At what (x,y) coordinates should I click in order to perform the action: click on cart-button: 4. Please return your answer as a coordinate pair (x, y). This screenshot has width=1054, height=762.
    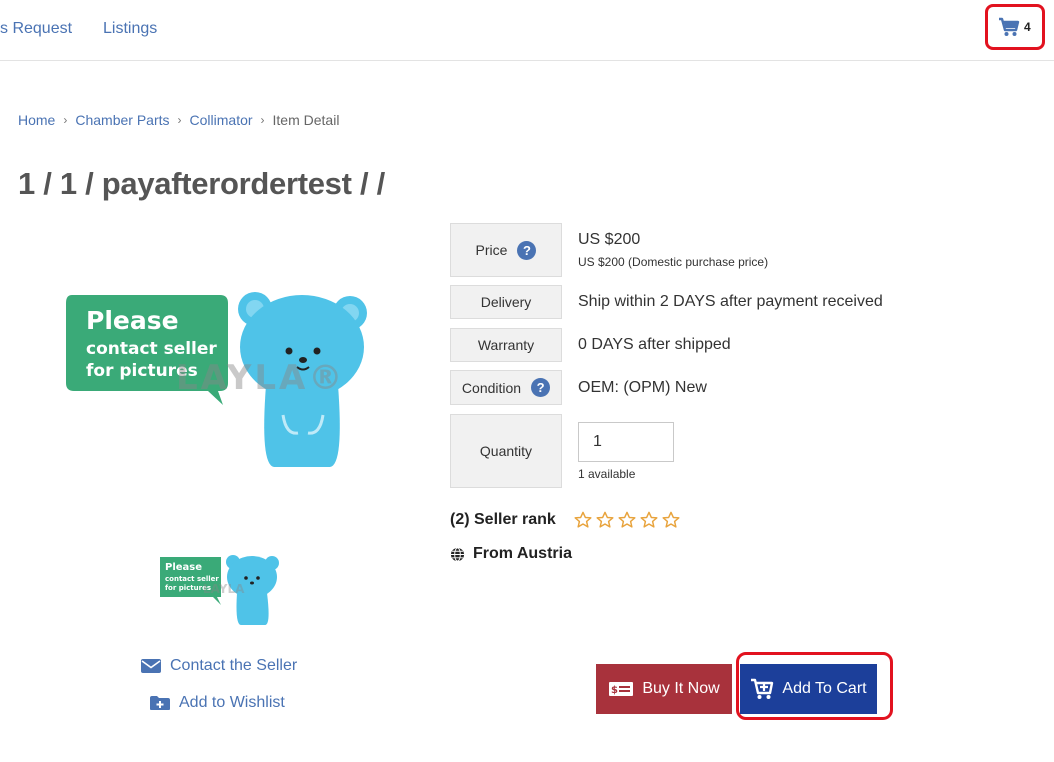
    Looking at the image, I should click on (1015, 27).